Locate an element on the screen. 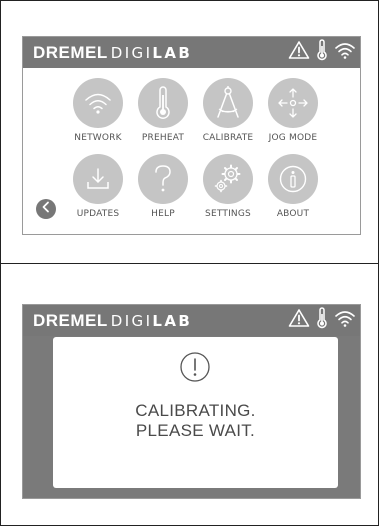  download-icon is located at coordinates (98, 179).